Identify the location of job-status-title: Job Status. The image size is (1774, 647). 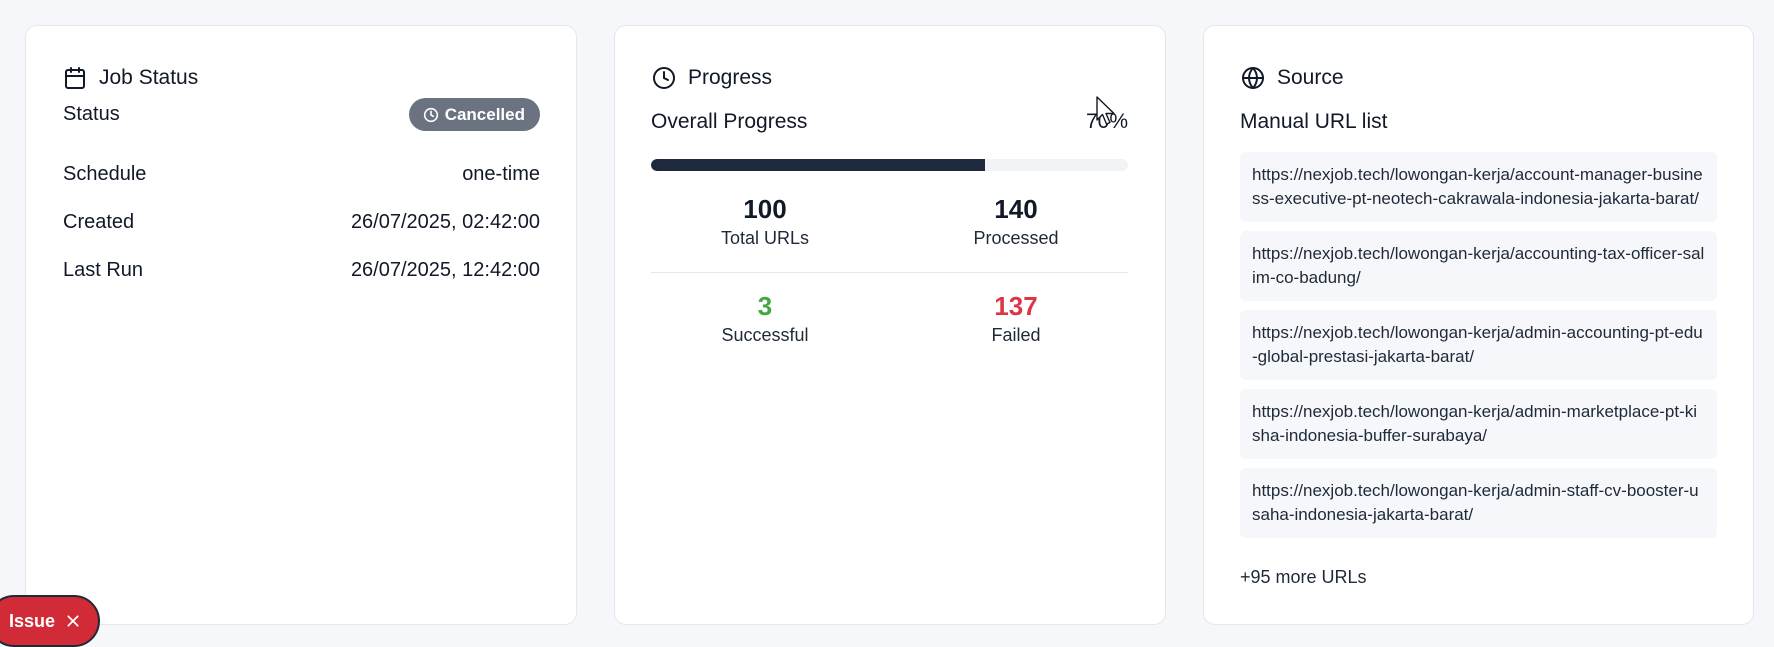
(149, 77).